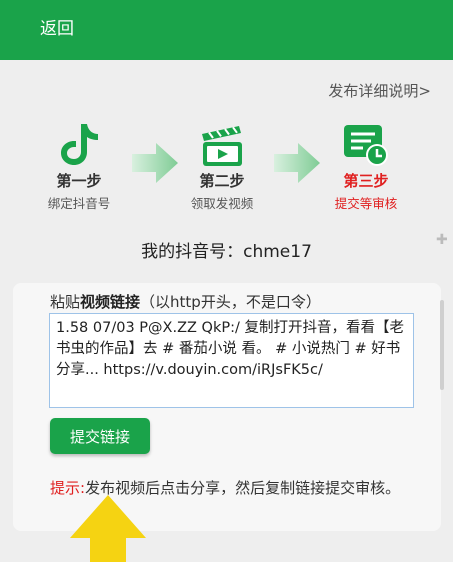 The height and width of the screenshot is (562, 453). What do you see at coordinates (366, 203) in the screenshot?
I see `step-subtitle: 提交等审核` at bounding box center [366, 203].